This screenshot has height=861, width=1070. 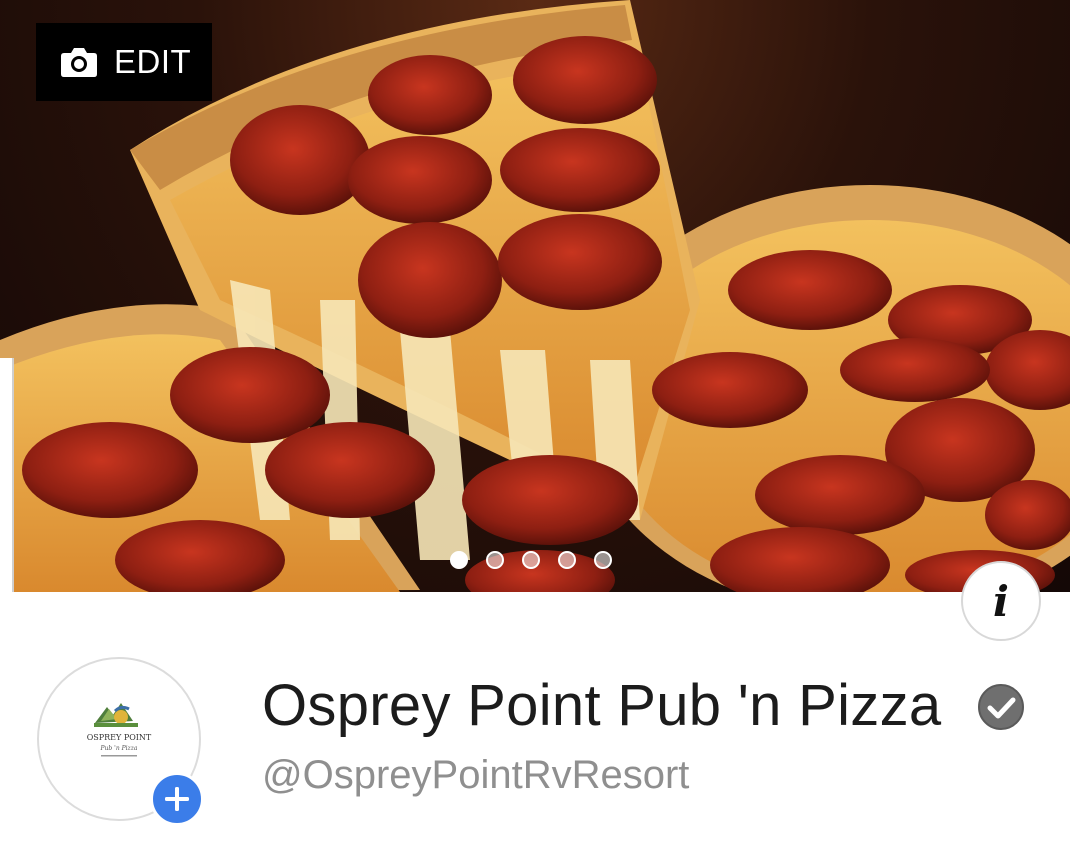 What do you see at coordinates (602, 705) in the screenshot?
I see `page-title: Osprey Point Pub 'n Pizza` at bounding box center [602, 705].